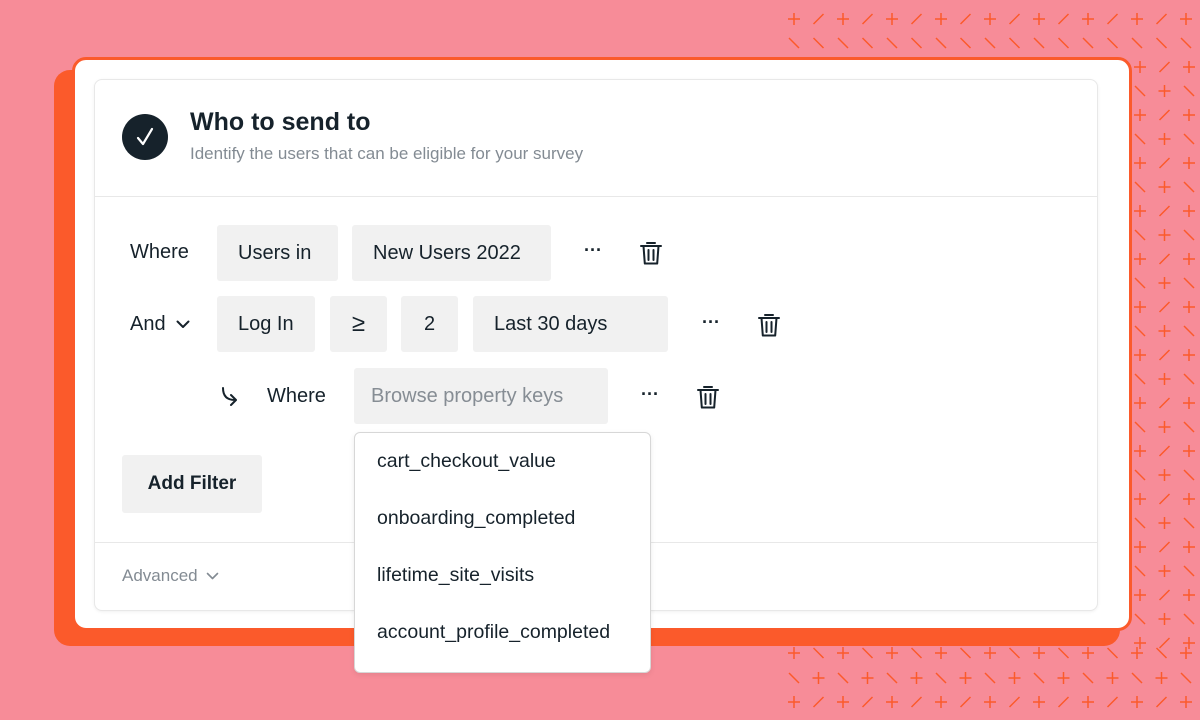 This screenshot has width=1200, height=720. I want to click on period-select: Last 30 days, so click(570, 324).